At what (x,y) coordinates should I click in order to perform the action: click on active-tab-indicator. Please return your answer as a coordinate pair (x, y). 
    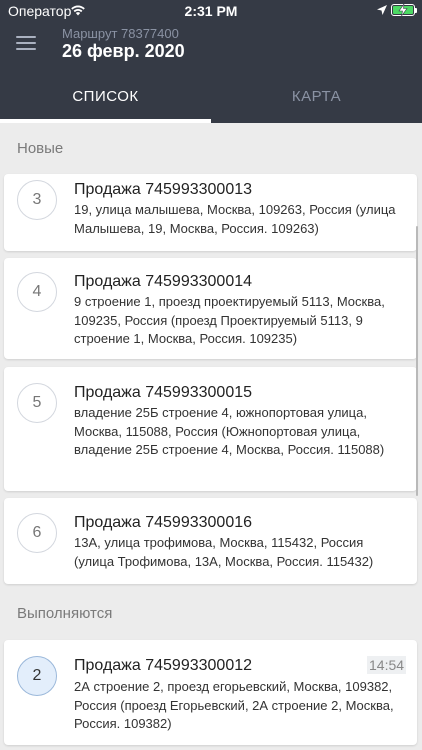
    Looking at the image, I should click on (105, 121).